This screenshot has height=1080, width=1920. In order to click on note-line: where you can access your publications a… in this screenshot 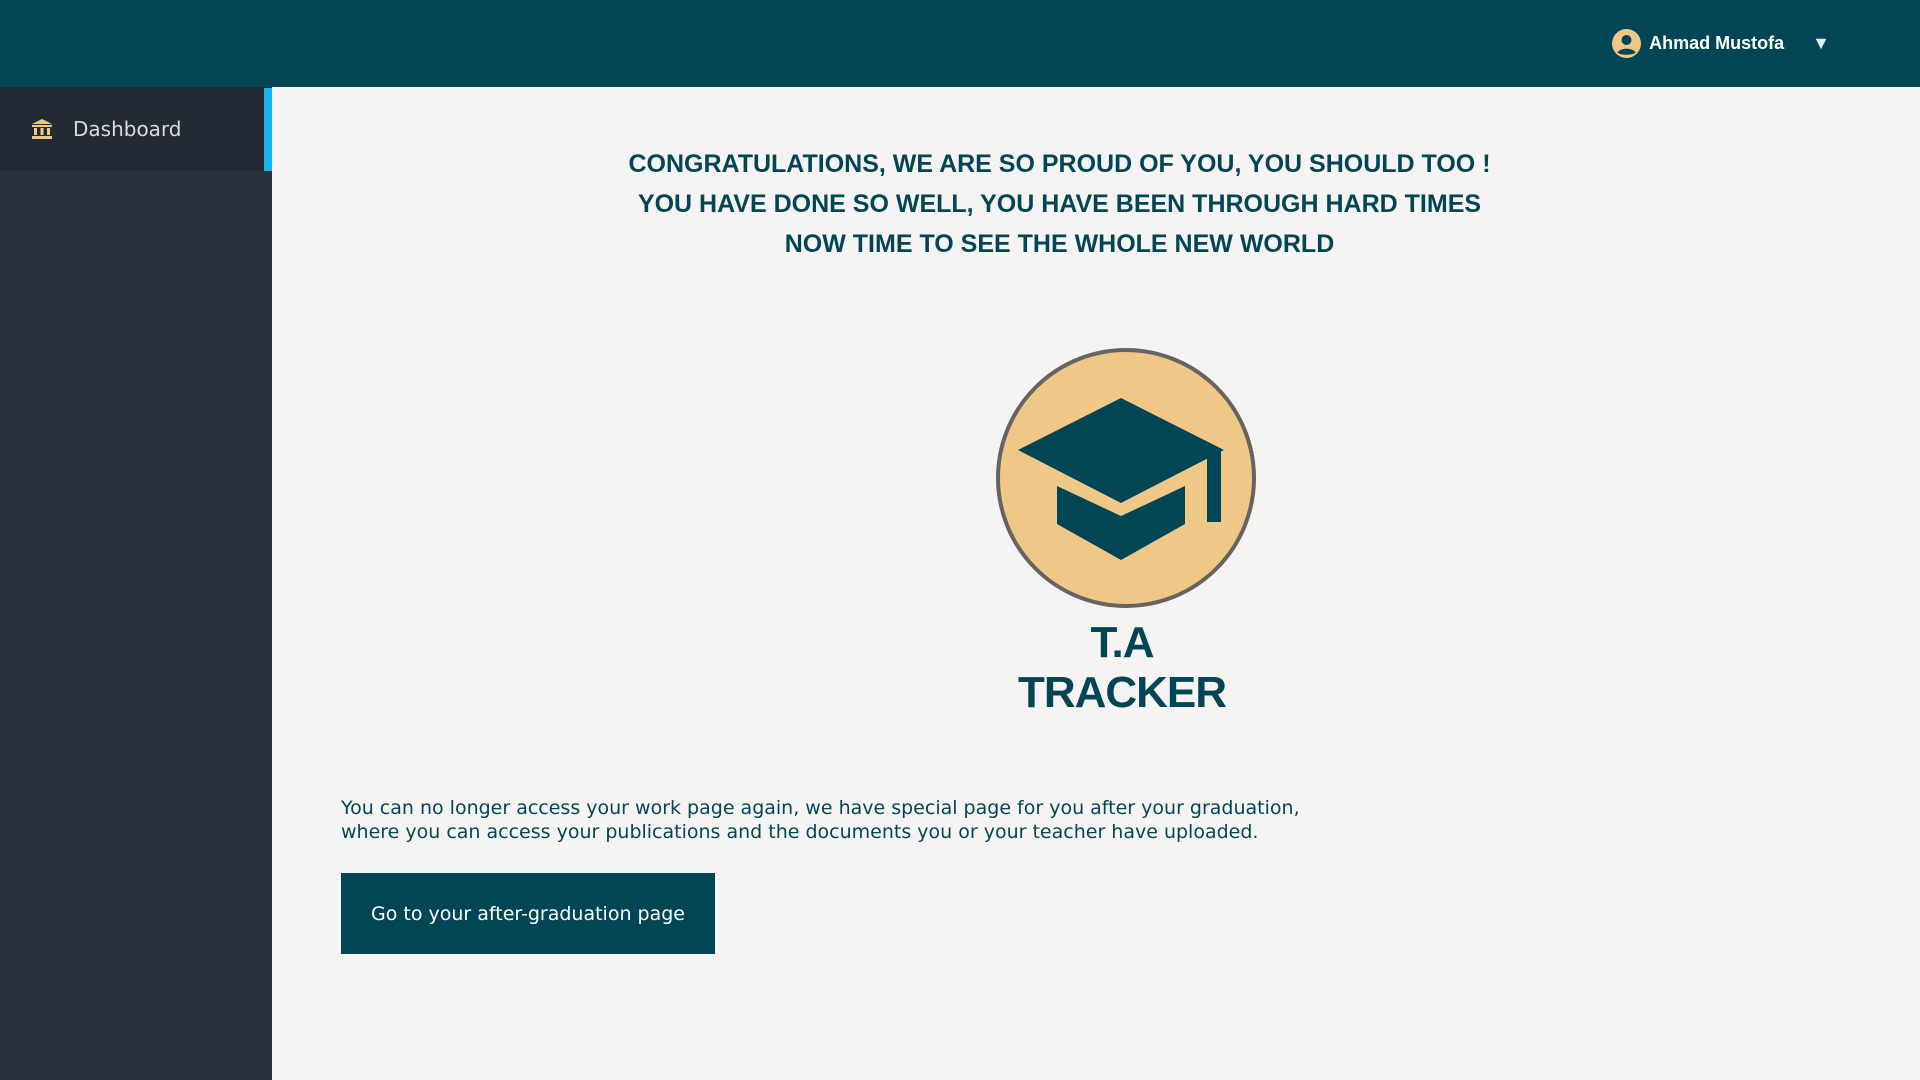, I will do `click(800, 832)`.